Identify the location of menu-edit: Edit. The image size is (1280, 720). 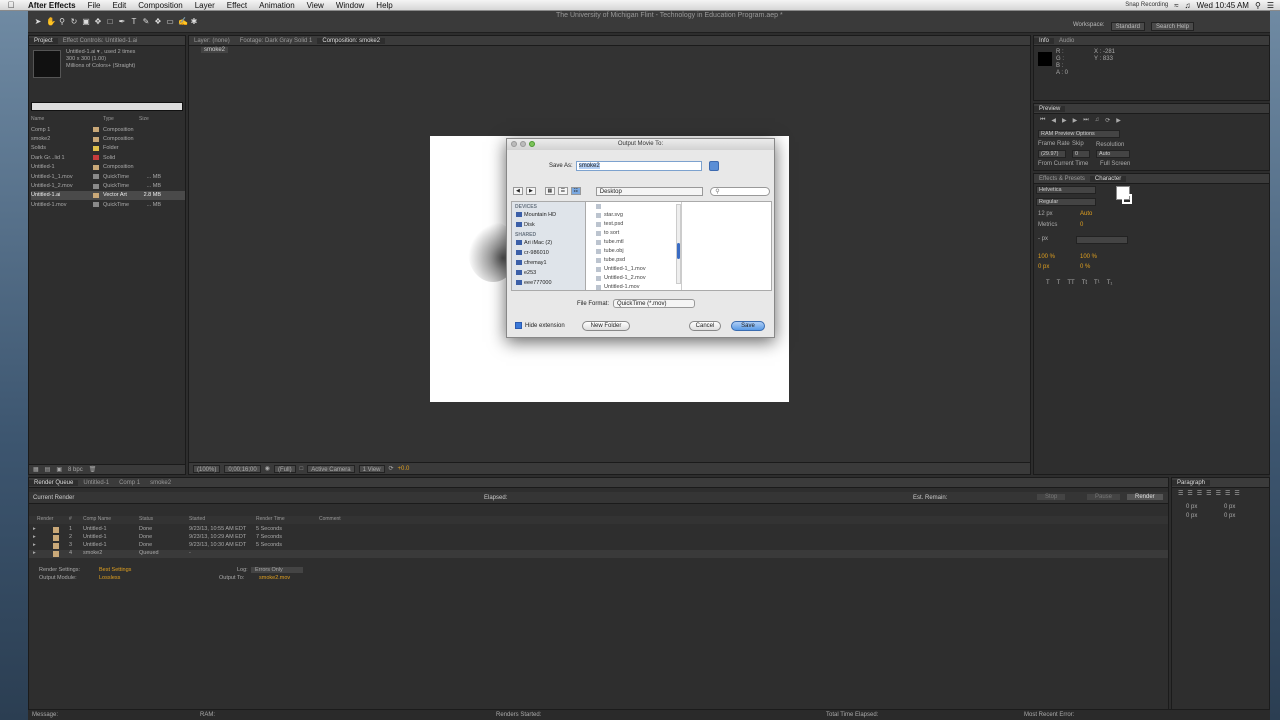
(119, 5).